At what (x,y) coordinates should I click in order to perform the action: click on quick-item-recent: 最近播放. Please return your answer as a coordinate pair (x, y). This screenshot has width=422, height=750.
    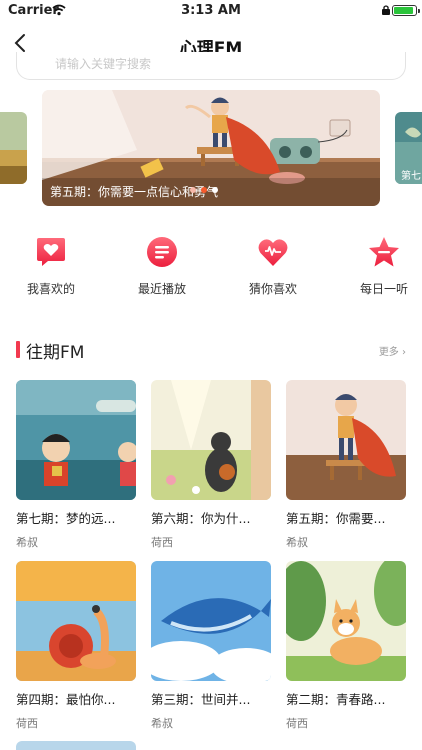
    Looking at the image, I should click on (162, 264).